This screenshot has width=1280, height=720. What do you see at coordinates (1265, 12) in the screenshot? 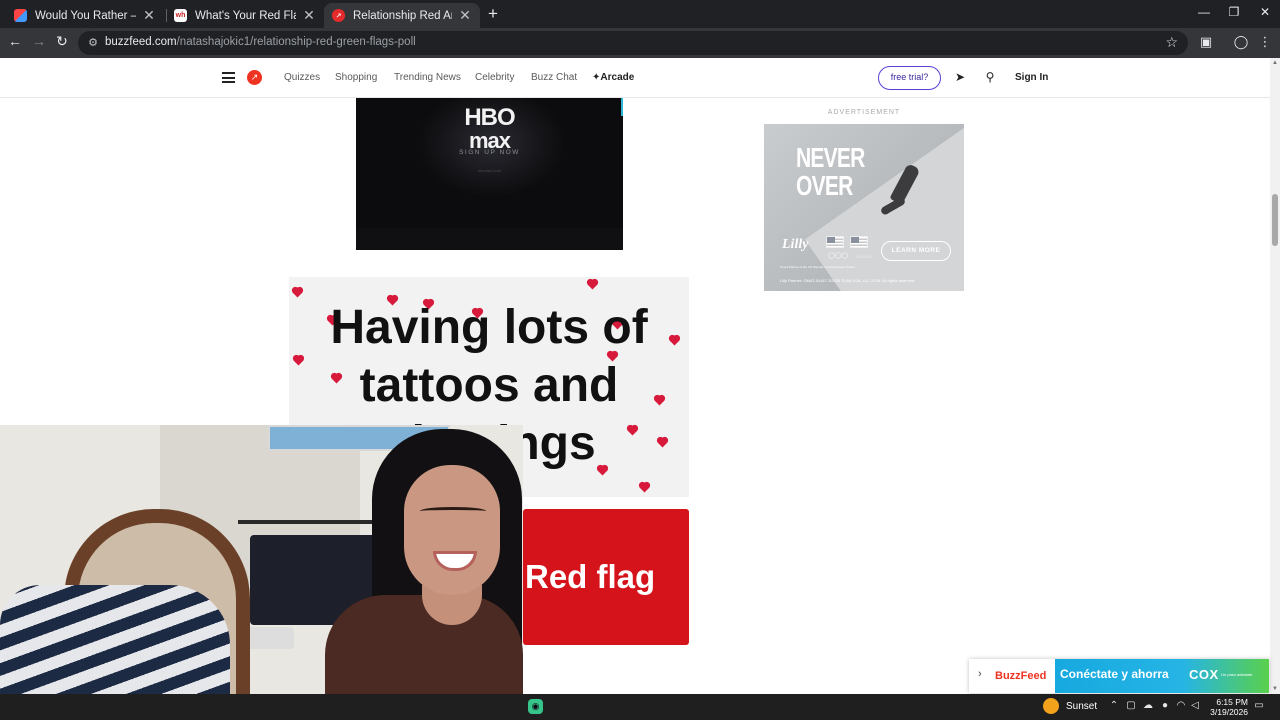
I see `close-window-button: ✕` at bounding box center [1265, 12].